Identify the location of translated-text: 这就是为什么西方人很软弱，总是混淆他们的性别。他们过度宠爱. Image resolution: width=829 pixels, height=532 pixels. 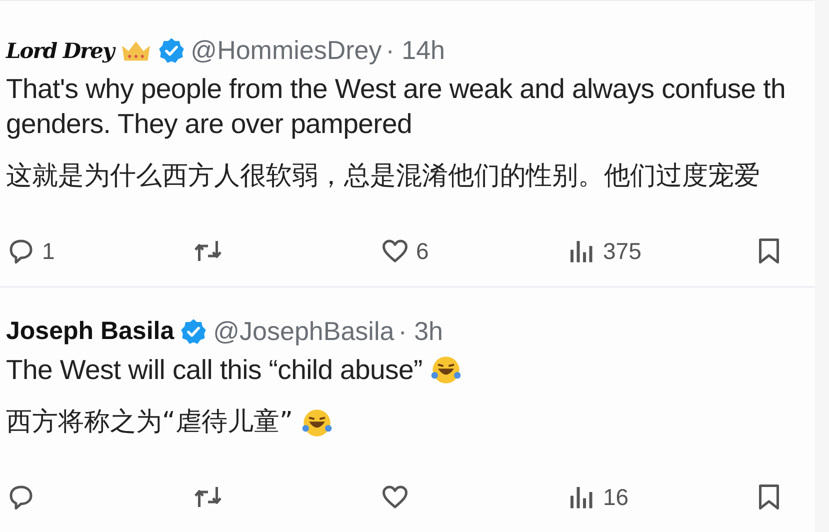
(383, 176).